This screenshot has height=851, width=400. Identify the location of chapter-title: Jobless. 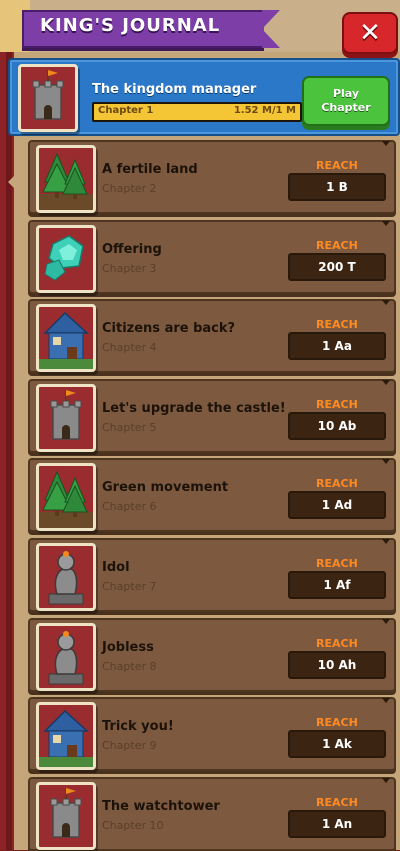
(128, 647).